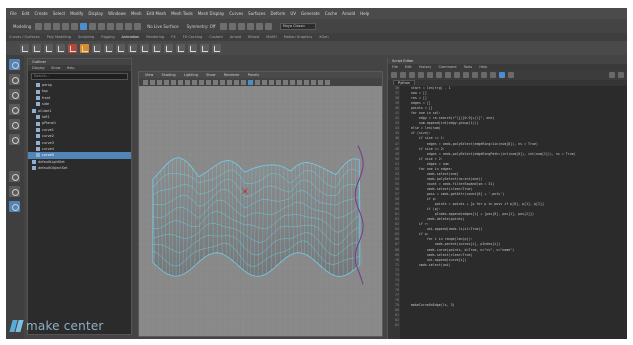  What do you see at coordinates (102, 26) in the screenshot?
I see `select-component-icon` at bounding box center [102, 26].